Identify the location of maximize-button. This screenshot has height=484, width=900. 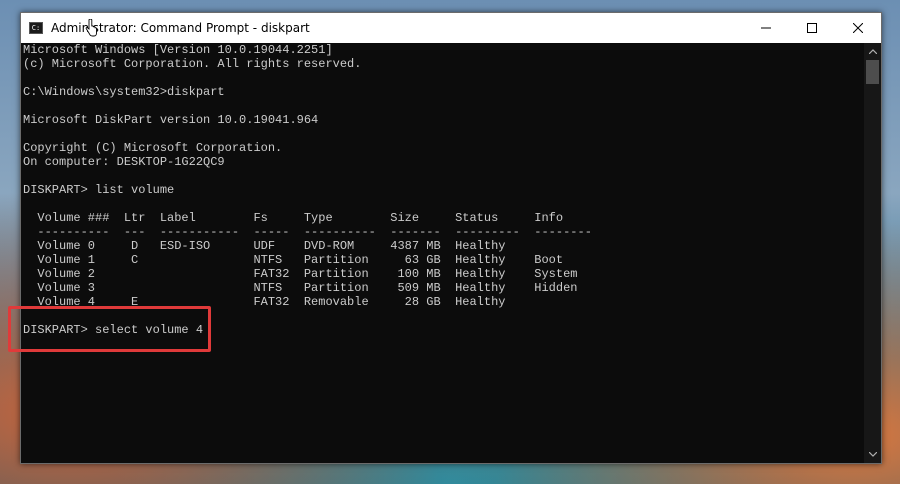
(812, 28).